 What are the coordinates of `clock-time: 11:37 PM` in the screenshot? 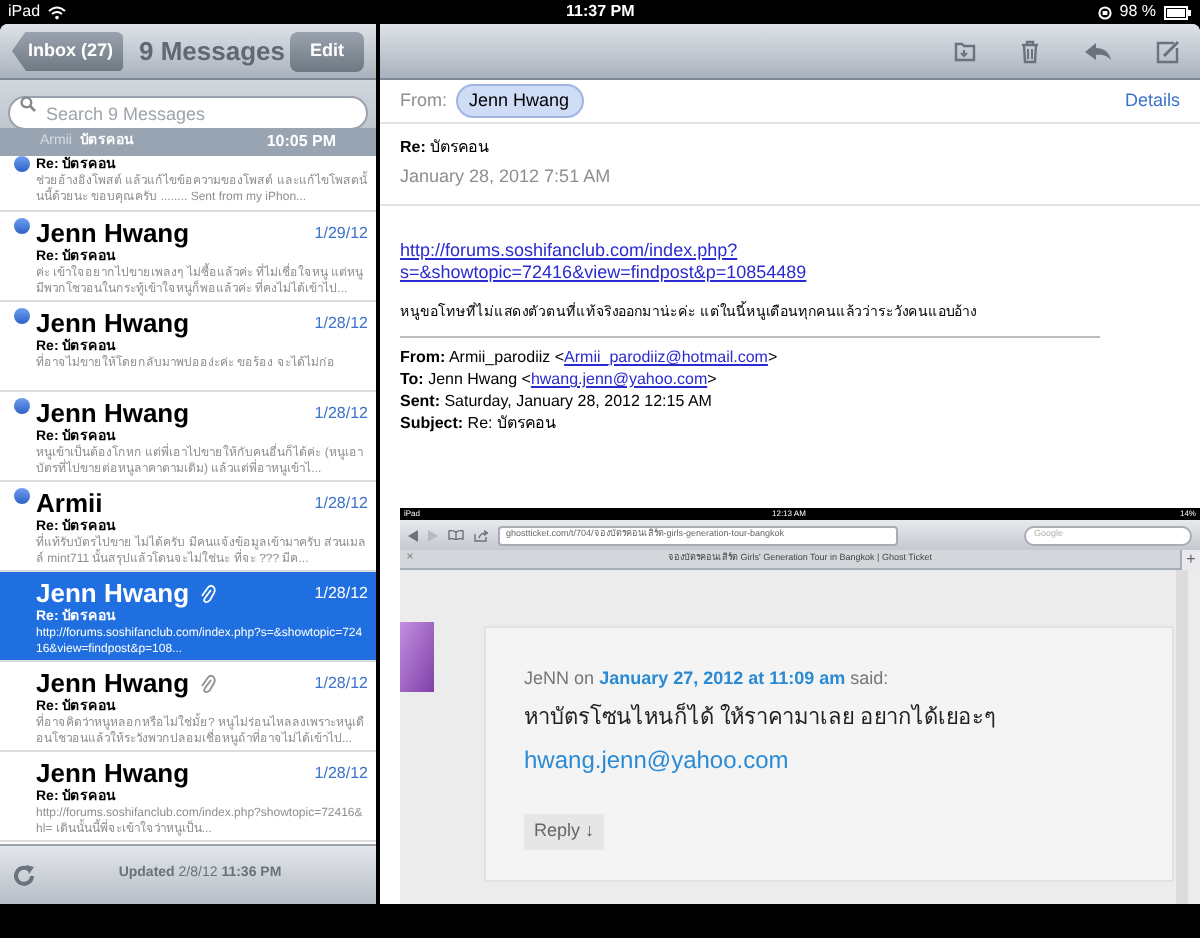 It's located at (600, 12).